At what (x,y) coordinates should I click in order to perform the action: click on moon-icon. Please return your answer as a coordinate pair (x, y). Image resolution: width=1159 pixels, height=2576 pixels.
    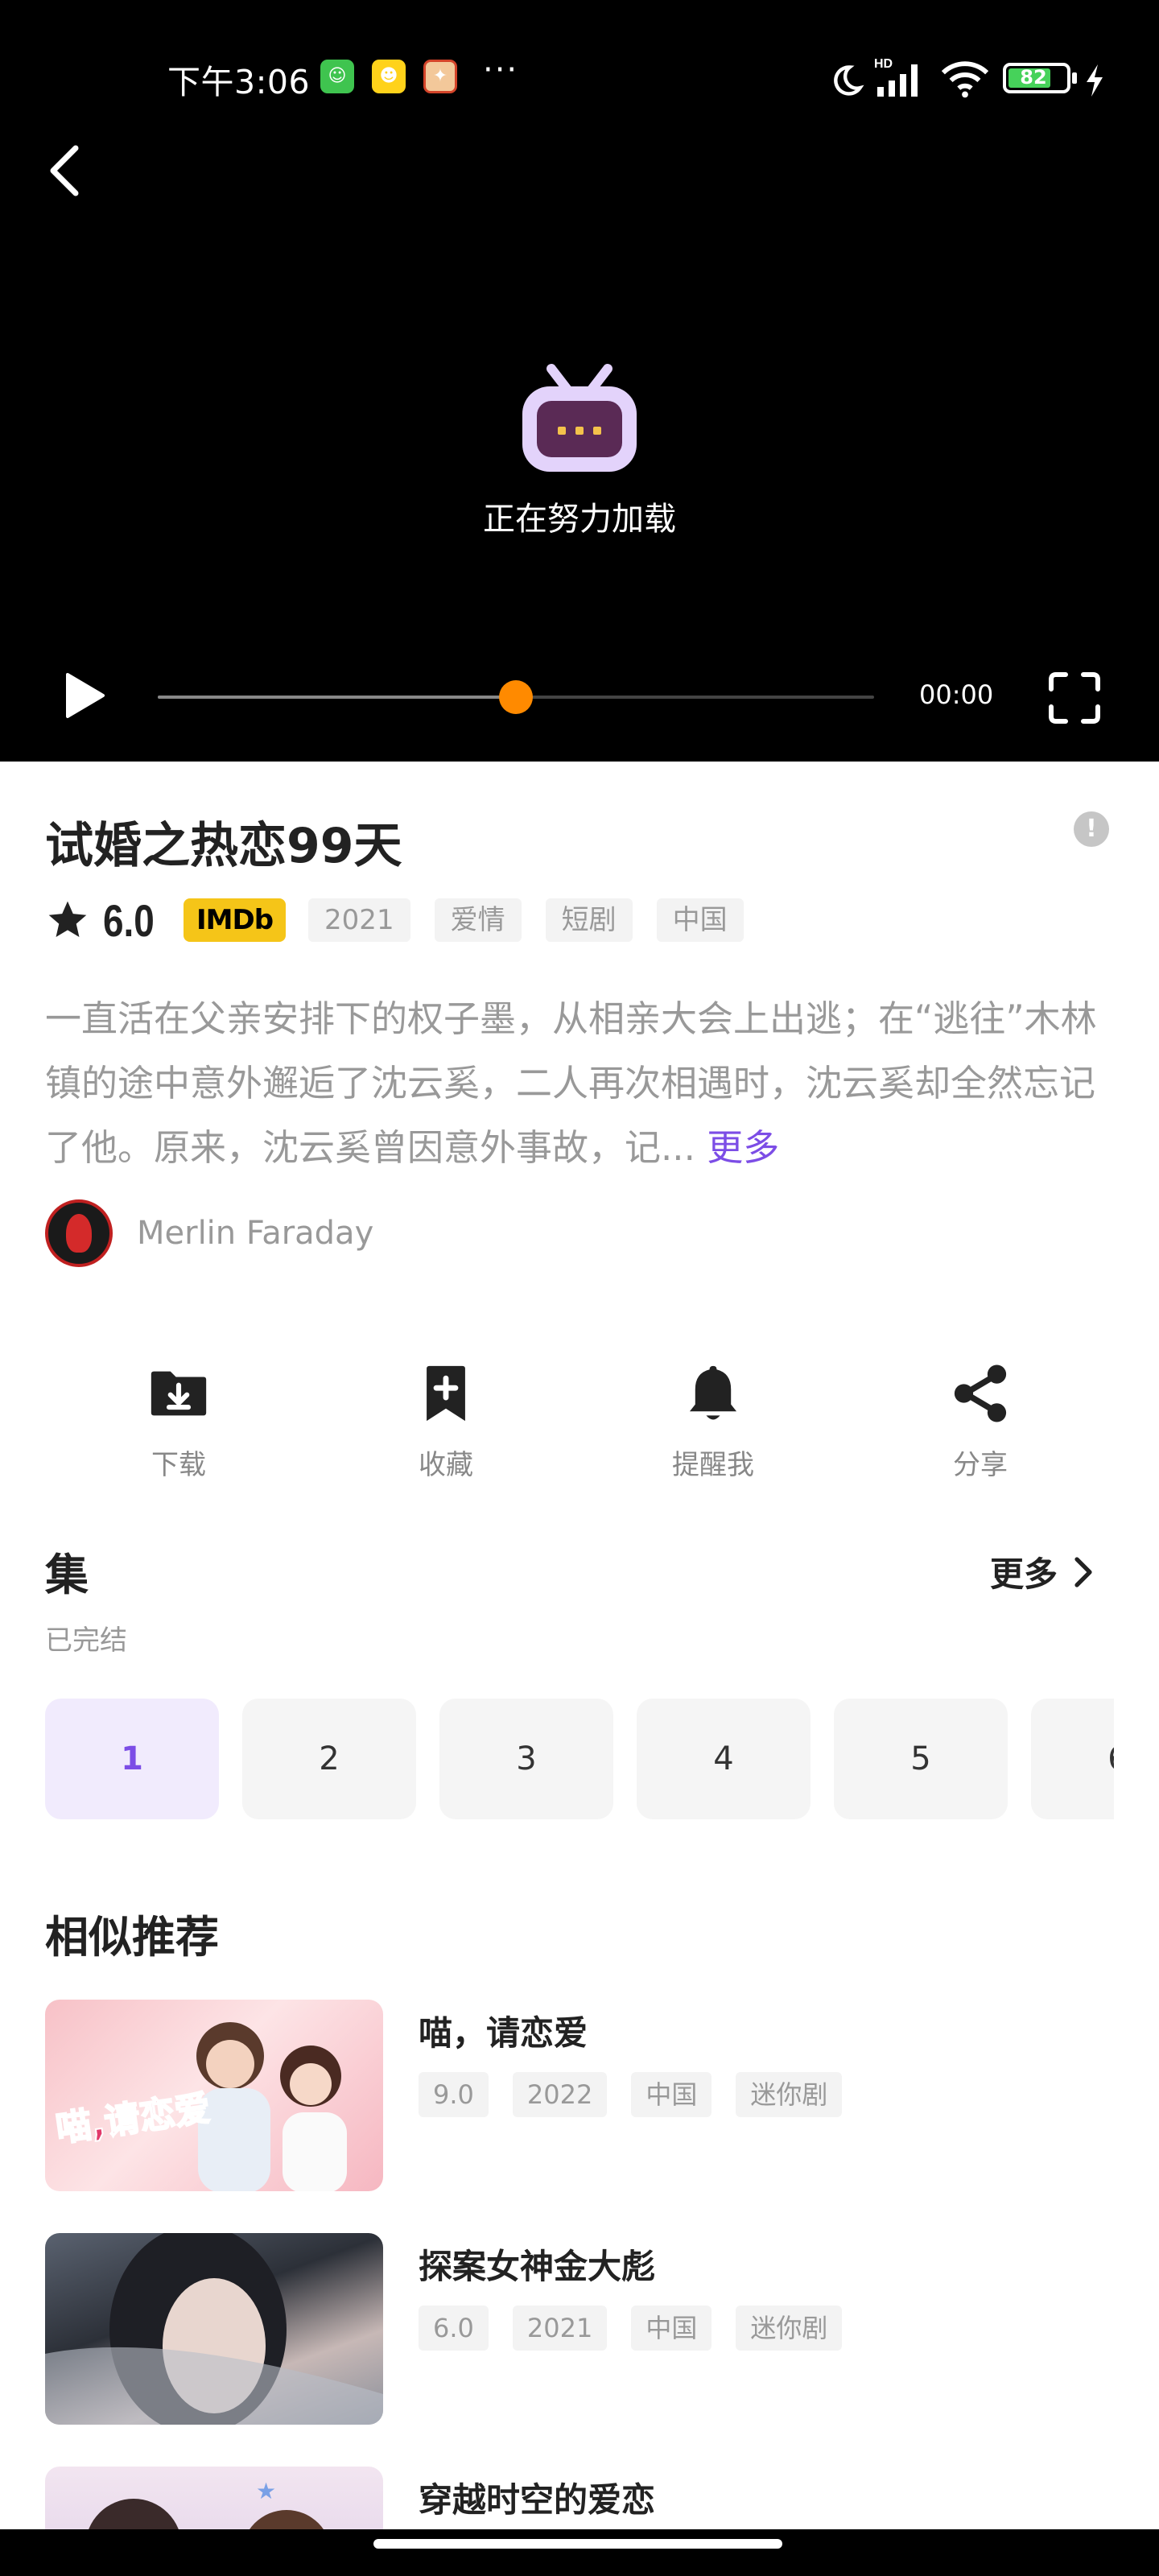
    Looking at the image, I should click on (849, 80).